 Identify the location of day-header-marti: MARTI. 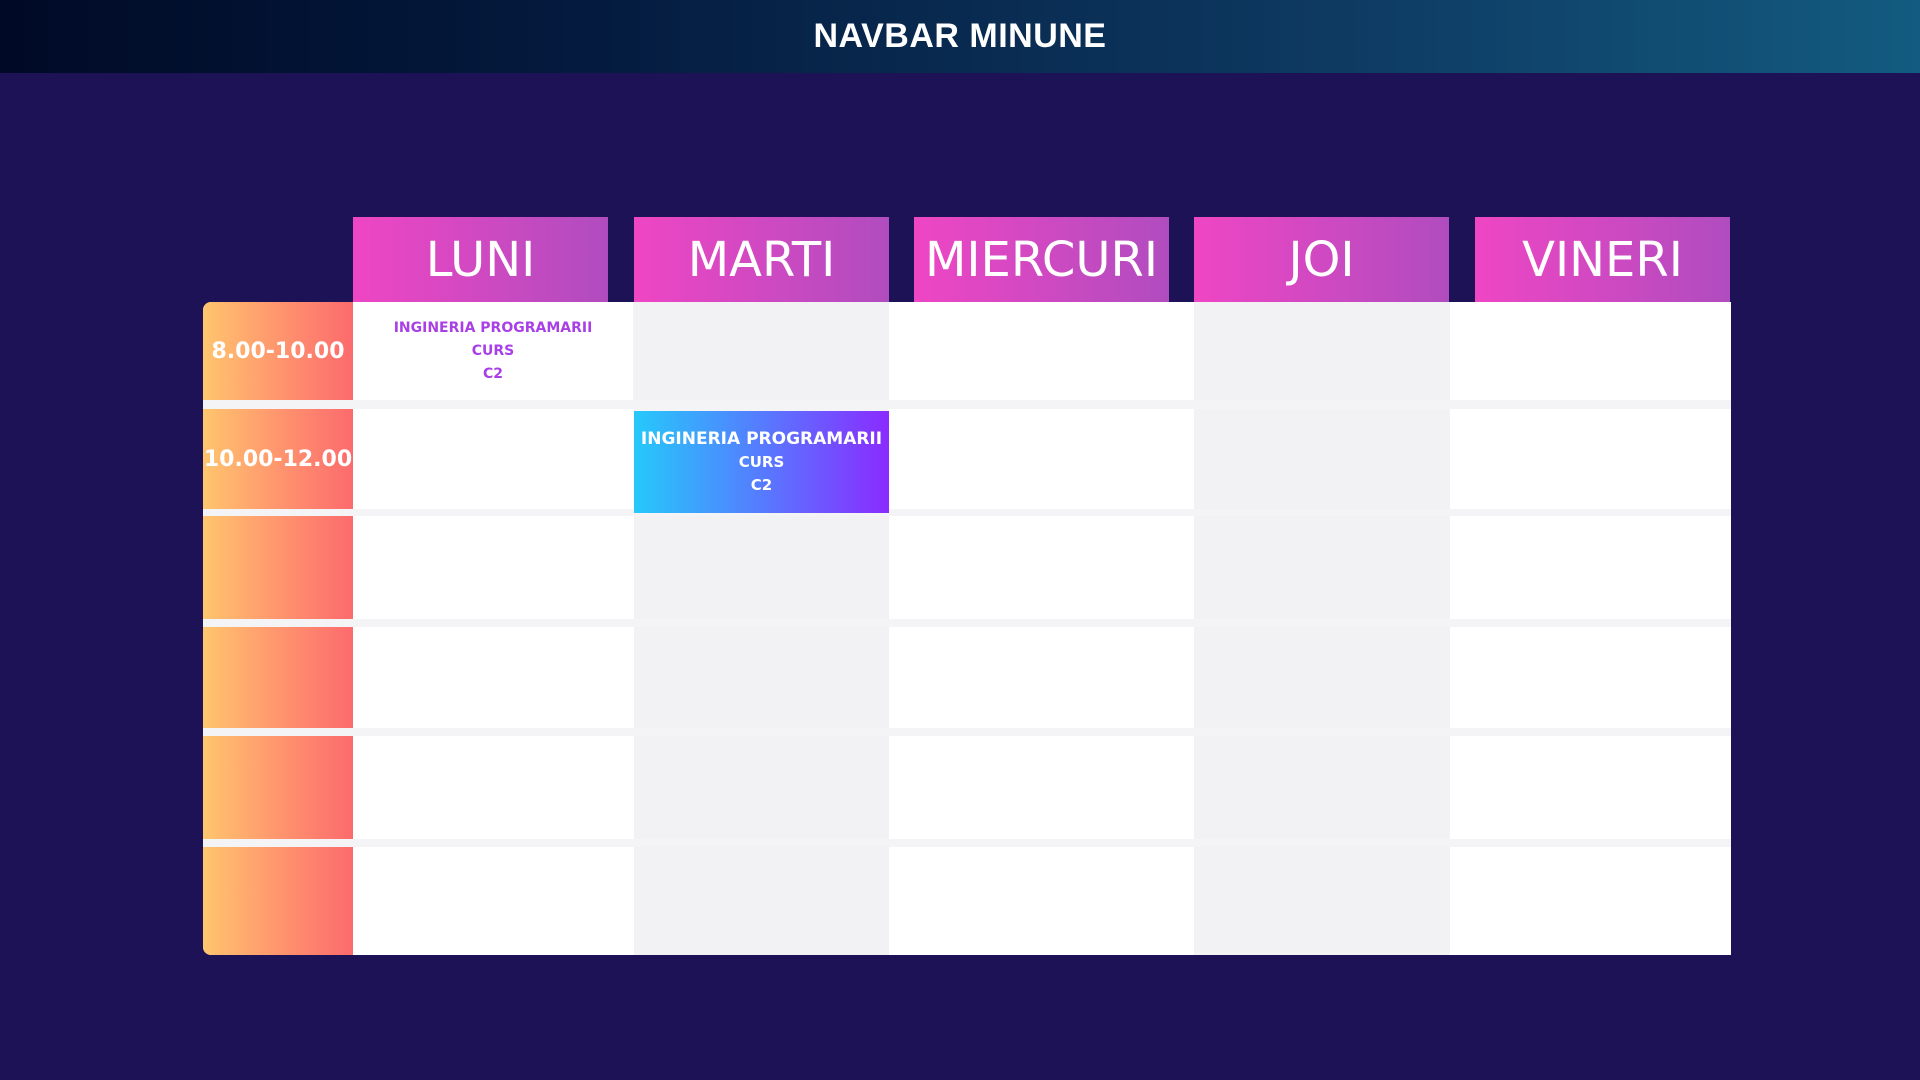
(761, 259).